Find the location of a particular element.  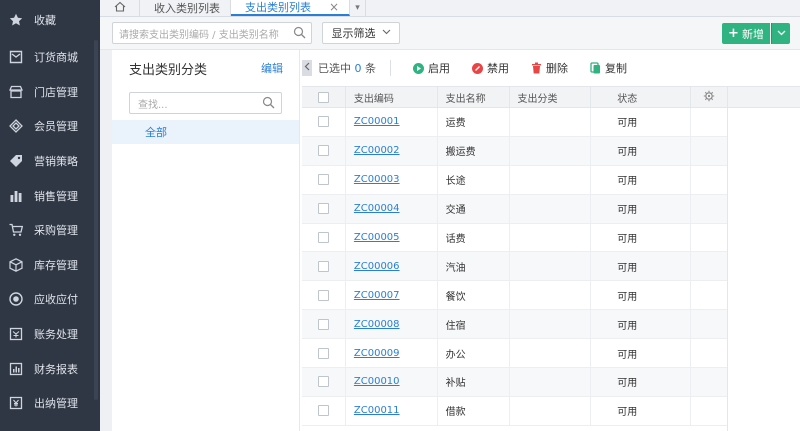

edit-categories-link: 编辑 is located at coordinates (272, 68).